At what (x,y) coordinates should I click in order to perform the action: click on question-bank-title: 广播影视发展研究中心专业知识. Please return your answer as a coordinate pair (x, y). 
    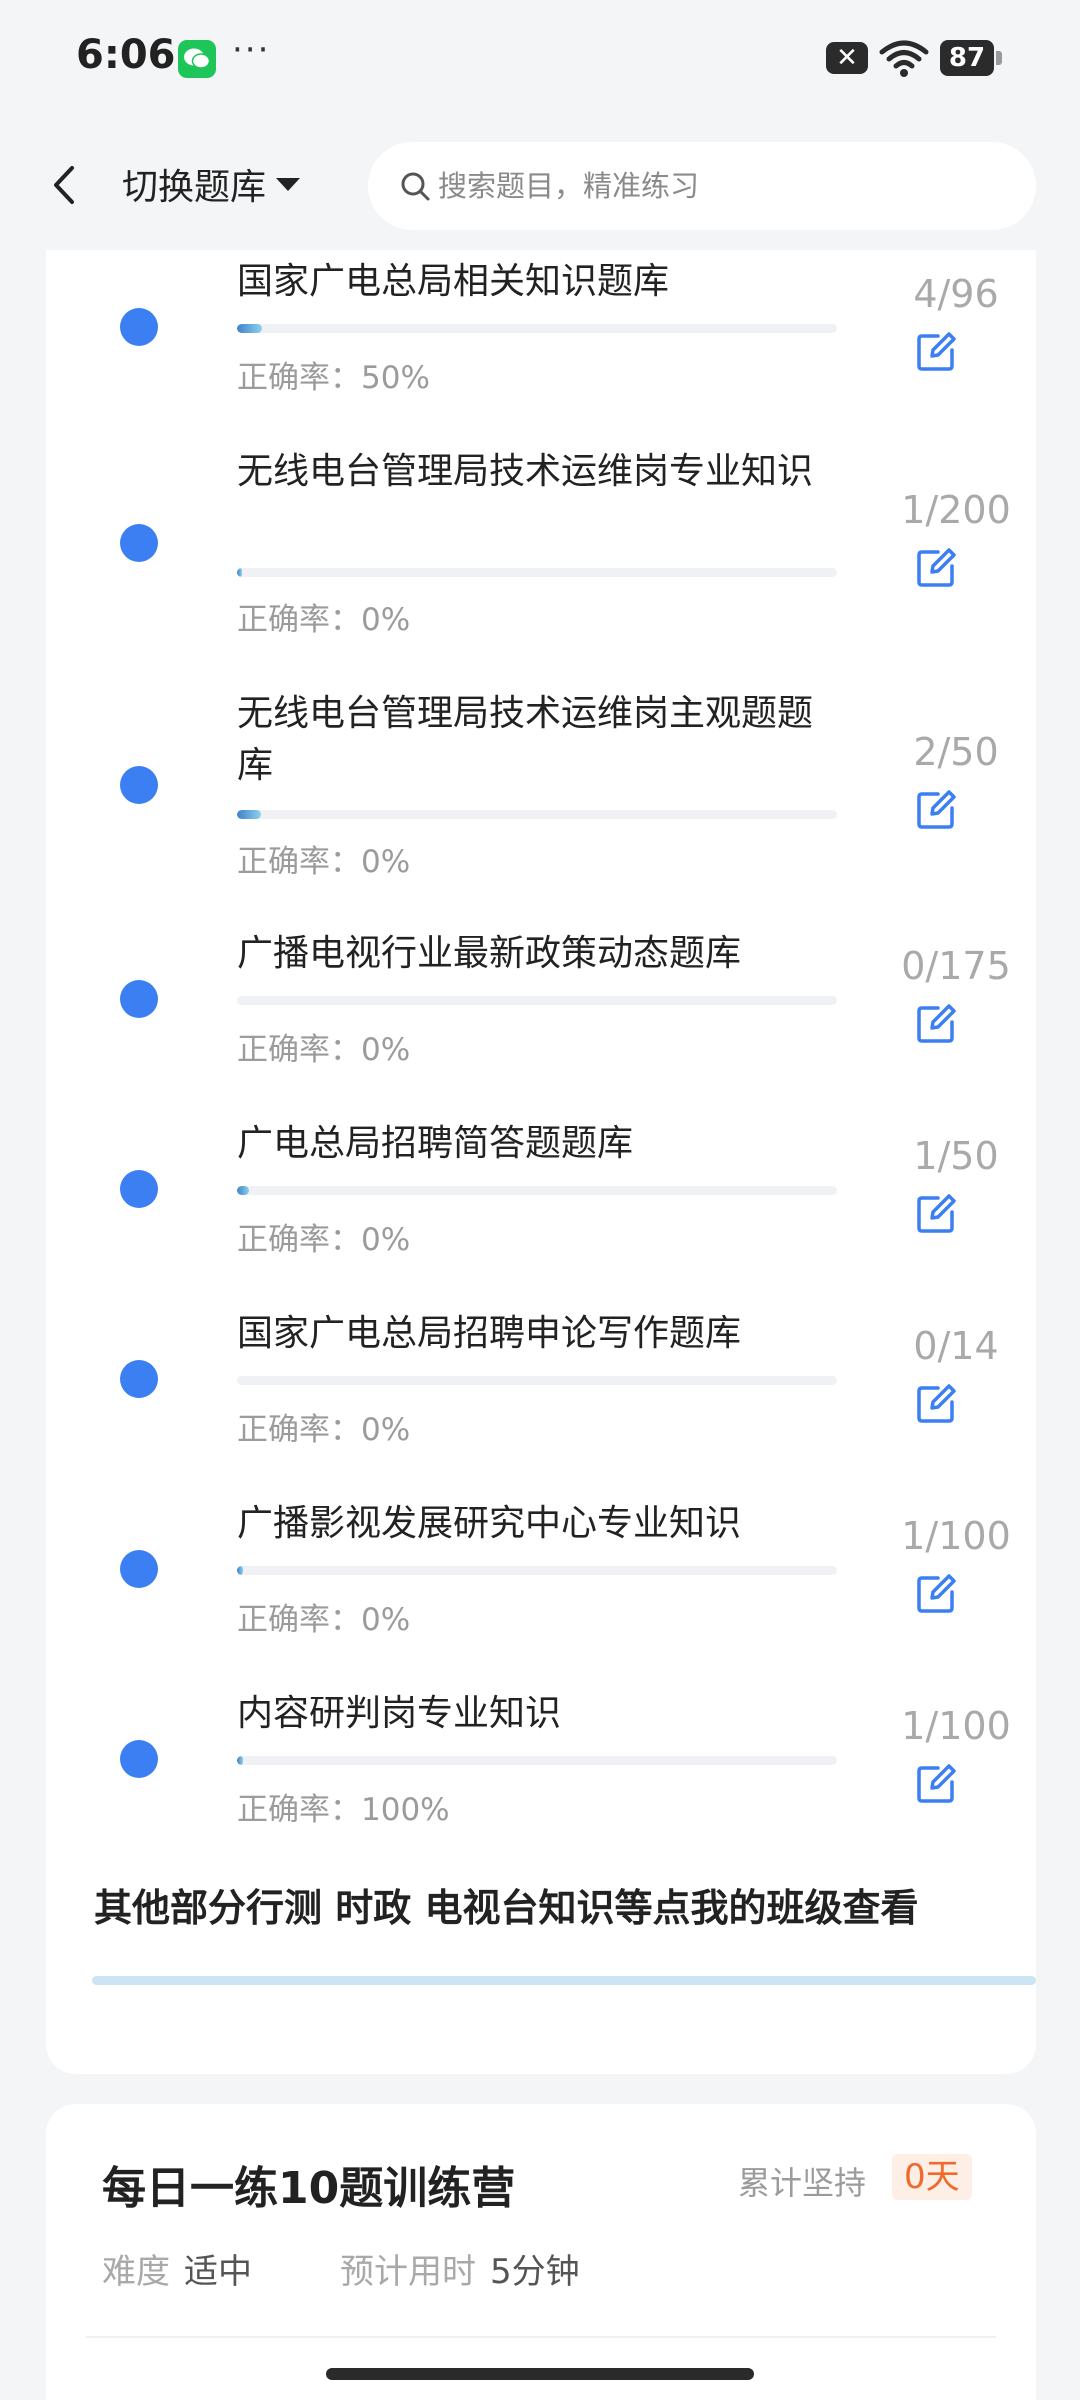
    Looking at the image, I should click on (489, 1523).